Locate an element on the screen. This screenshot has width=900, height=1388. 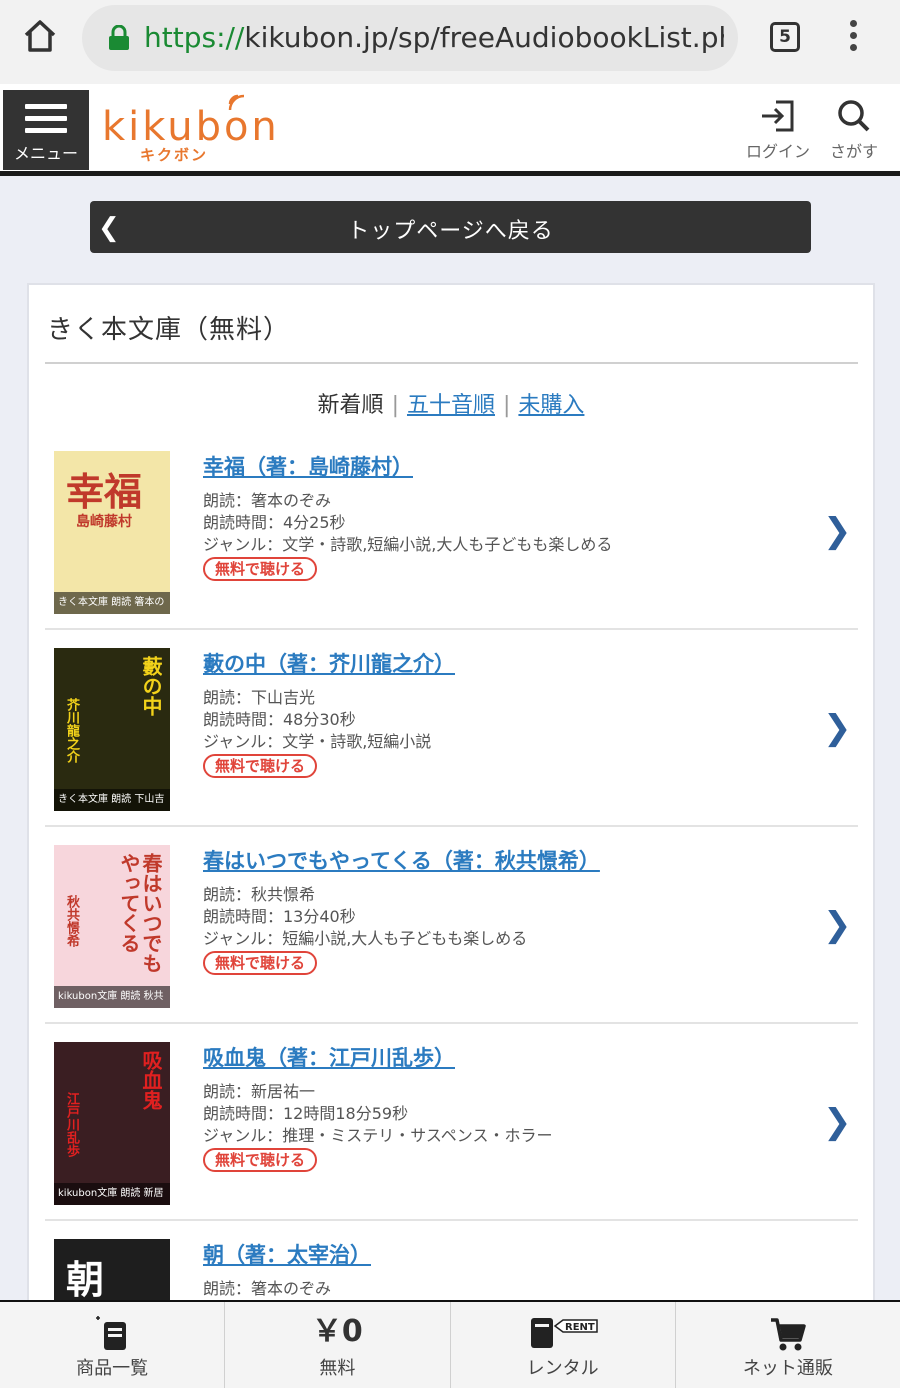
hamburger-icon is located at coordinates (46, 122).